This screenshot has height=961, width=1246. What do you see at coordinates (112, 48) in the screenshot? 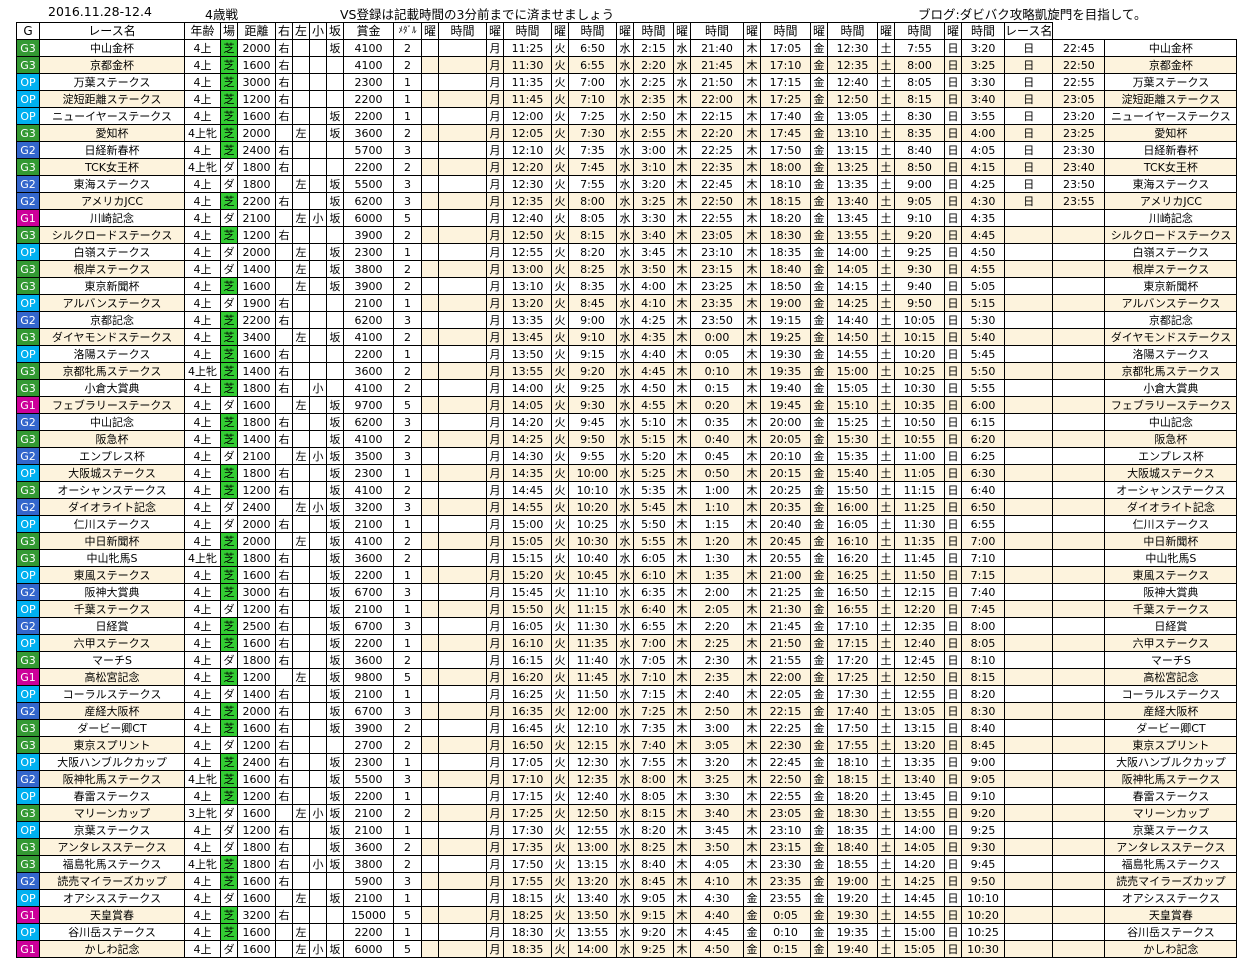
I see `cell-name: 中山金杯` at bounding box center [112, 48].